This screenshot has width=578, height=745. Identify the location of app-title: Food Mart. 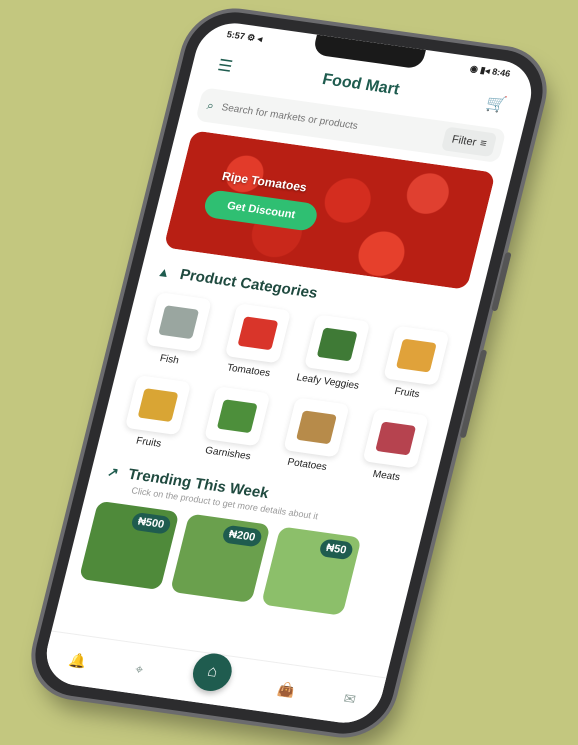
(361, 84).